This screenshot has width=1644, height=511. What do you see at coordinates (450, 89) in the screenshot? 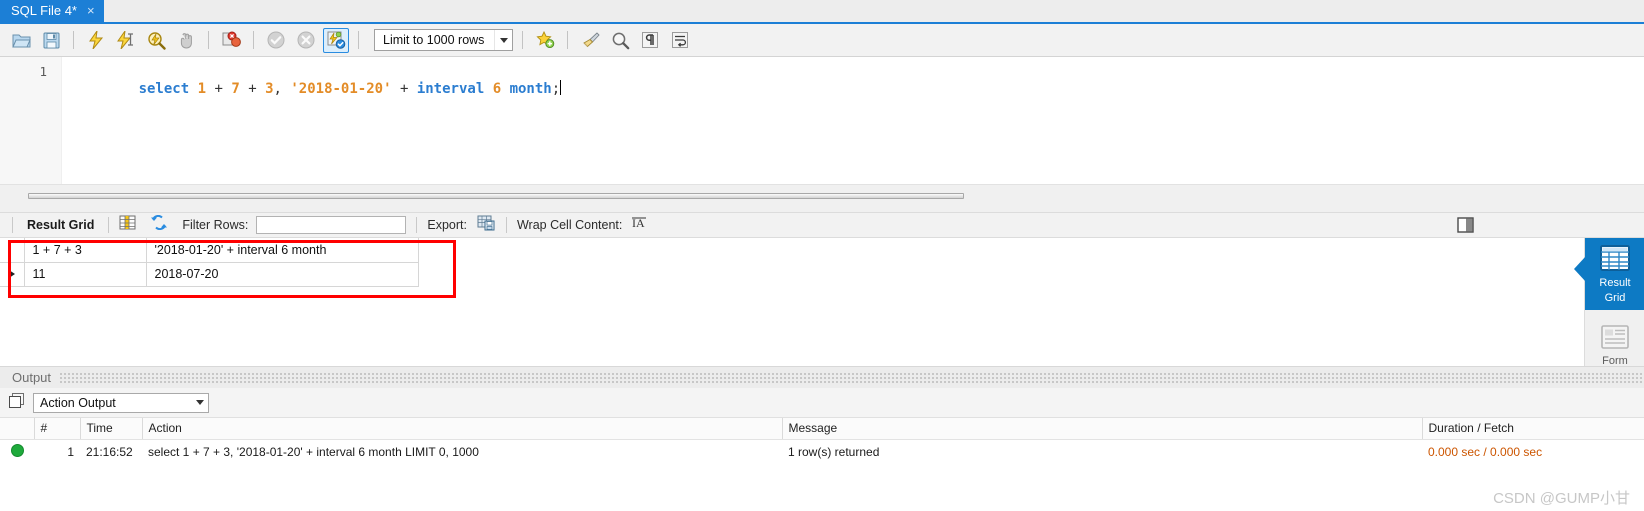
I see `sql-token: interval` at bounding box center [450, 89].